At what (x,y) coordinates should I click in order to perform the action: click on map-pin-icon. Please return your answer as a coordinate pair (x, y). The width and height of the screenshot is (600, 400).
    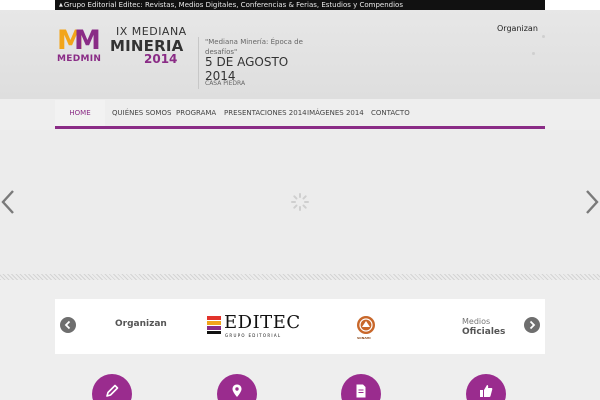
    Looking at the image, I should click on (237, 390).